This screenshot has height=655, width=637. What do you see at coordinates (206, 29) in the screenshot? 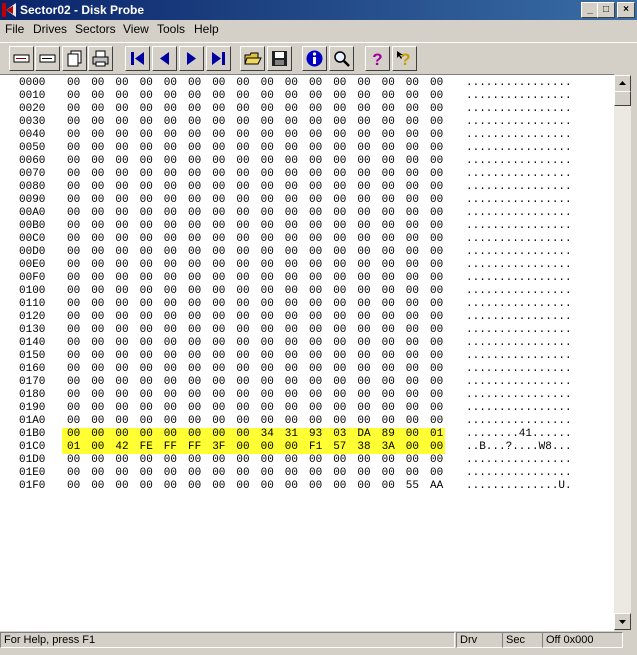
I see `menu-help: Help` at bounding box center [206, 29].